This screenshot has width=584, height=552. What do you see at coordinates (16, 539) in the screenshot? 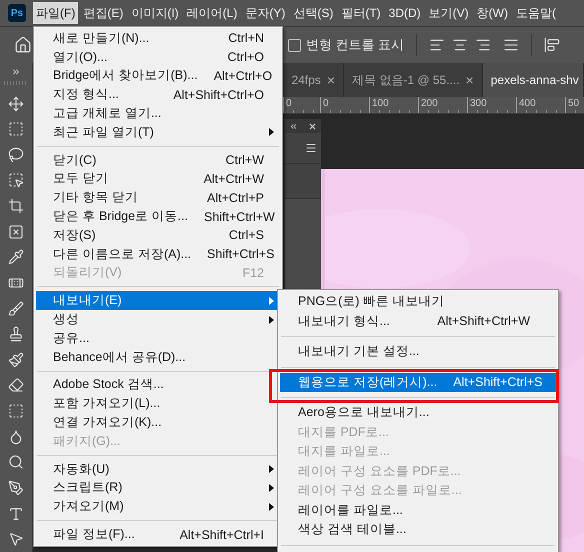
I see `pointer-icon` at bounding box center [16, 539].